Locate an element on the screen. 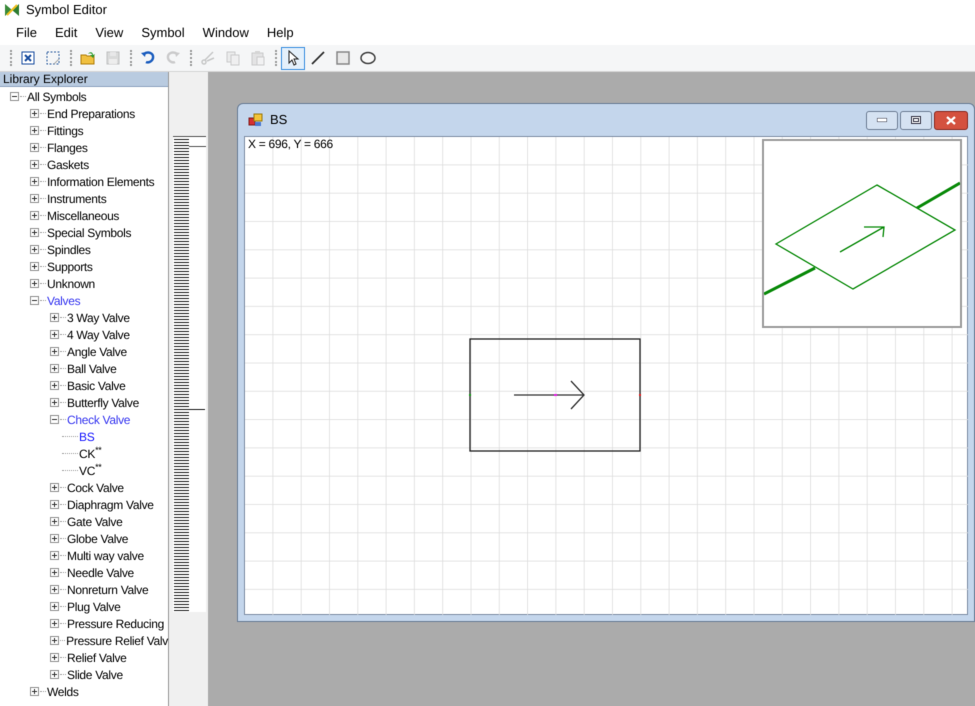 This screenshot has width=975, height=706. fit-view-icon is located at coordinates (28, 58).